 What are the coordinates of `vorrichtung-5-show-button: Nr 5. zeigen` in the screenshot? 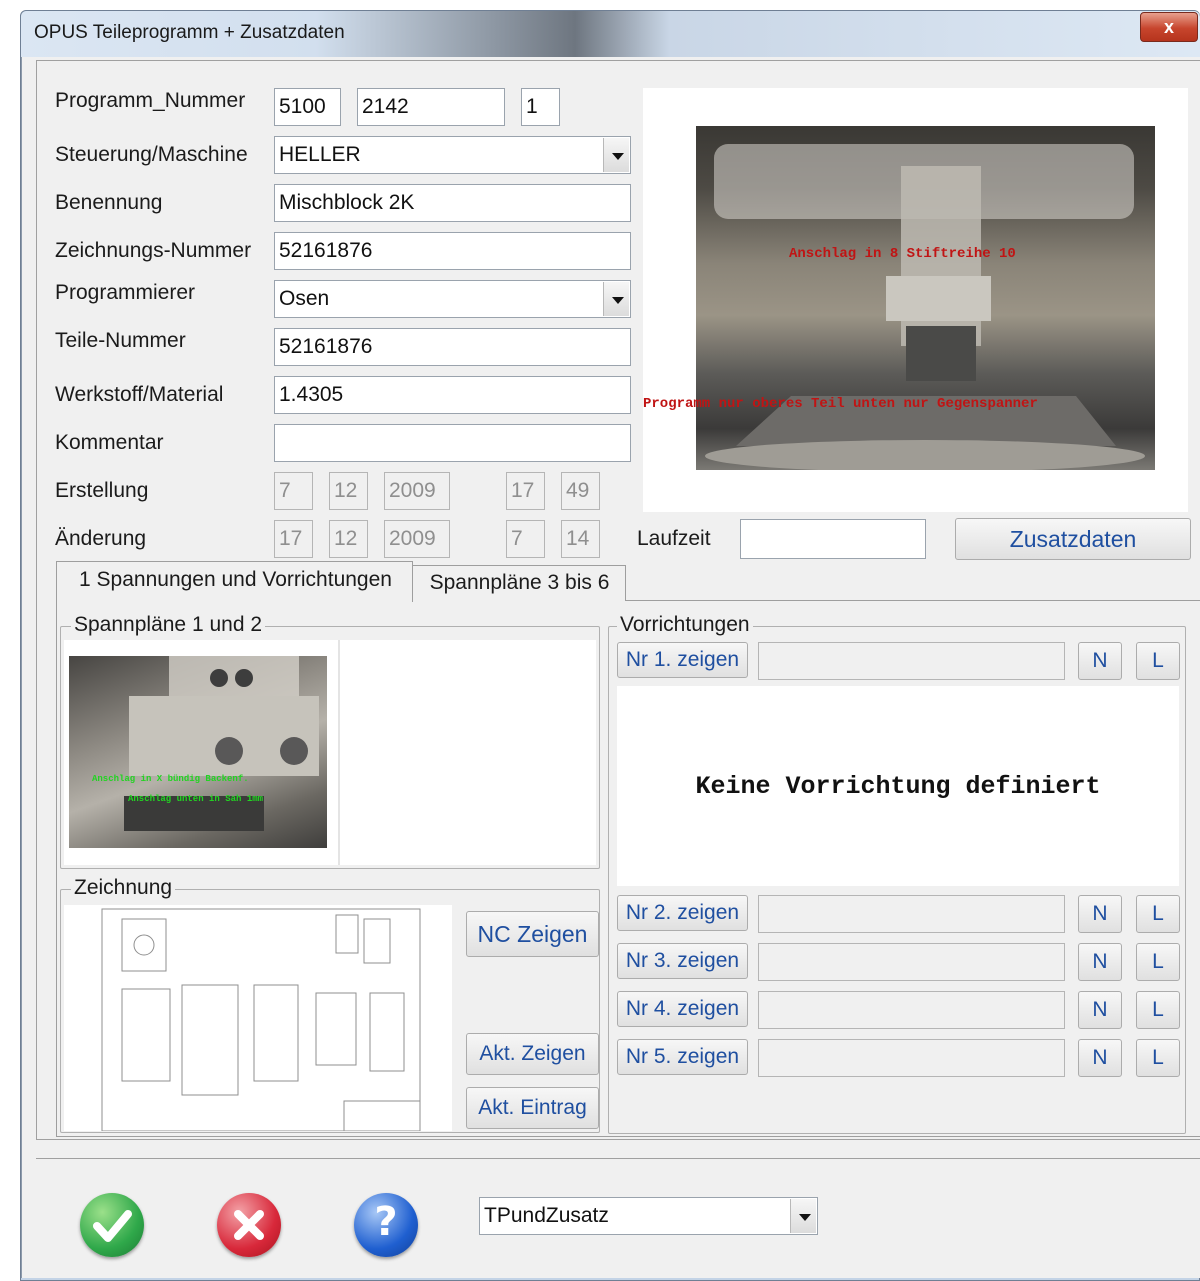 It's located at (682, 1057).